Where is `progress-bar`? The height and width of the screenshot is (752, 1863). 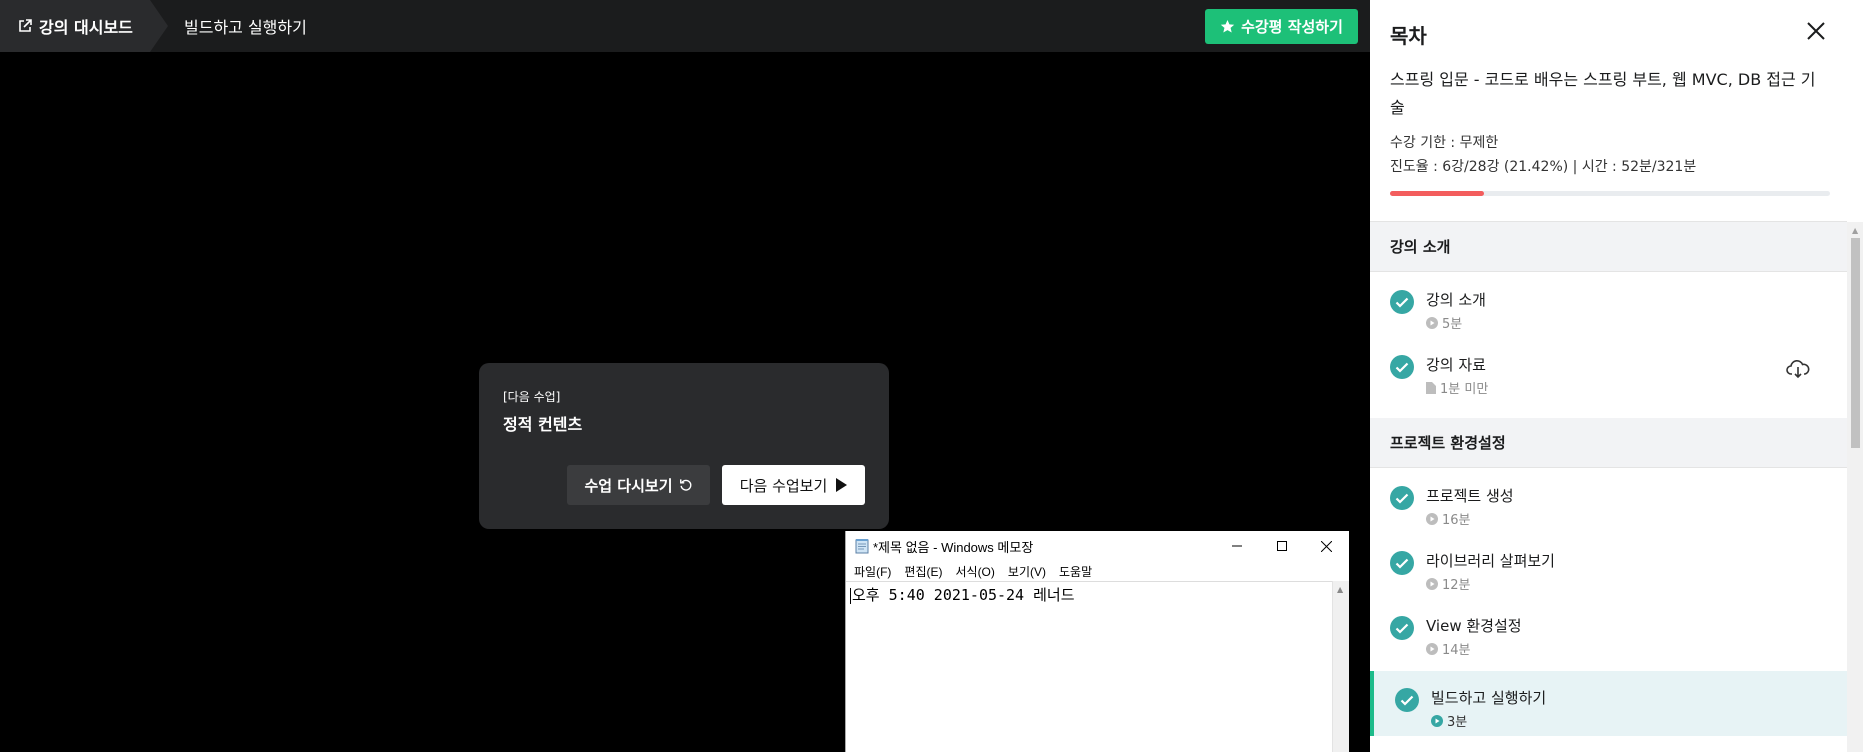
progress-bar is located at coordinates (1610, 193).